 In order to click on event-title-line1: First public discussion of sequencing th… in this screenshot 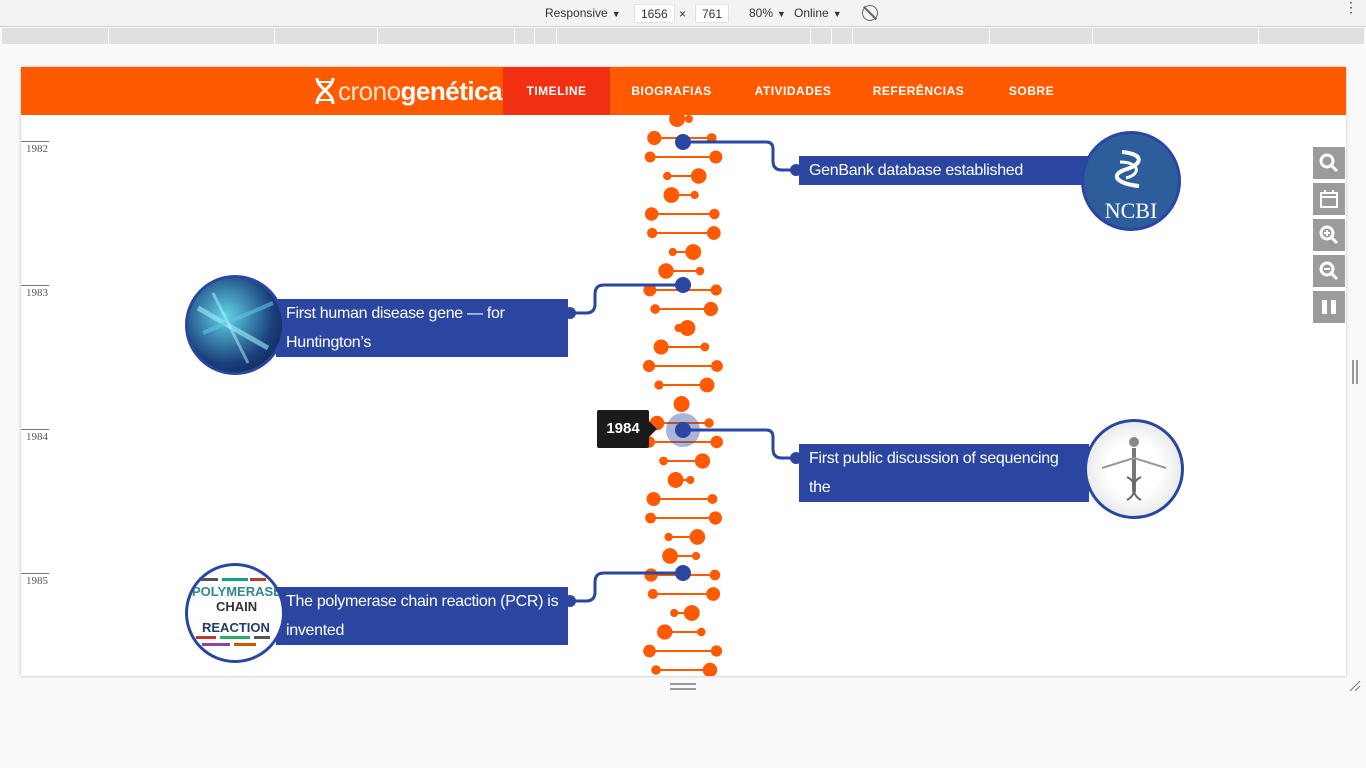, I will do `click(934, 473)`.